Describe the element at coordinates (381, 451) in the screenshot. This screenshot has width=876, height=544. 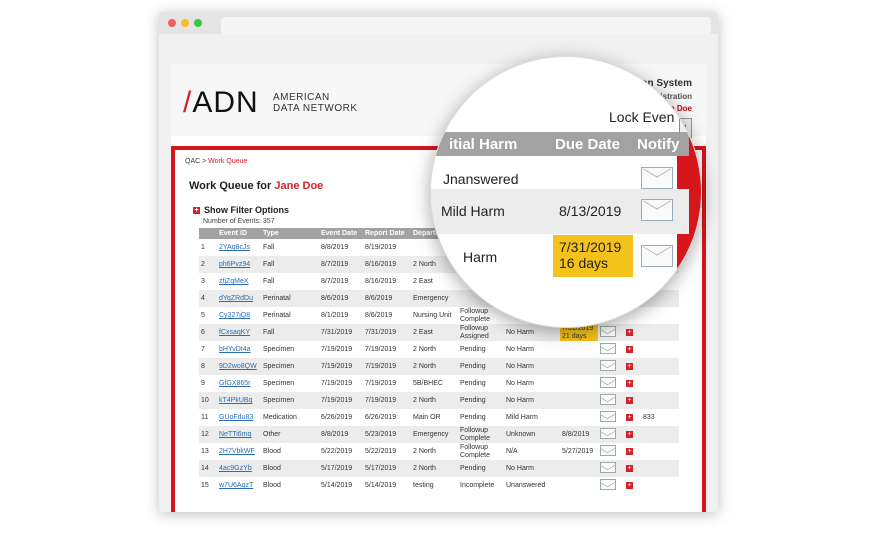
I see `report-date: 5/22/2019` at that location.